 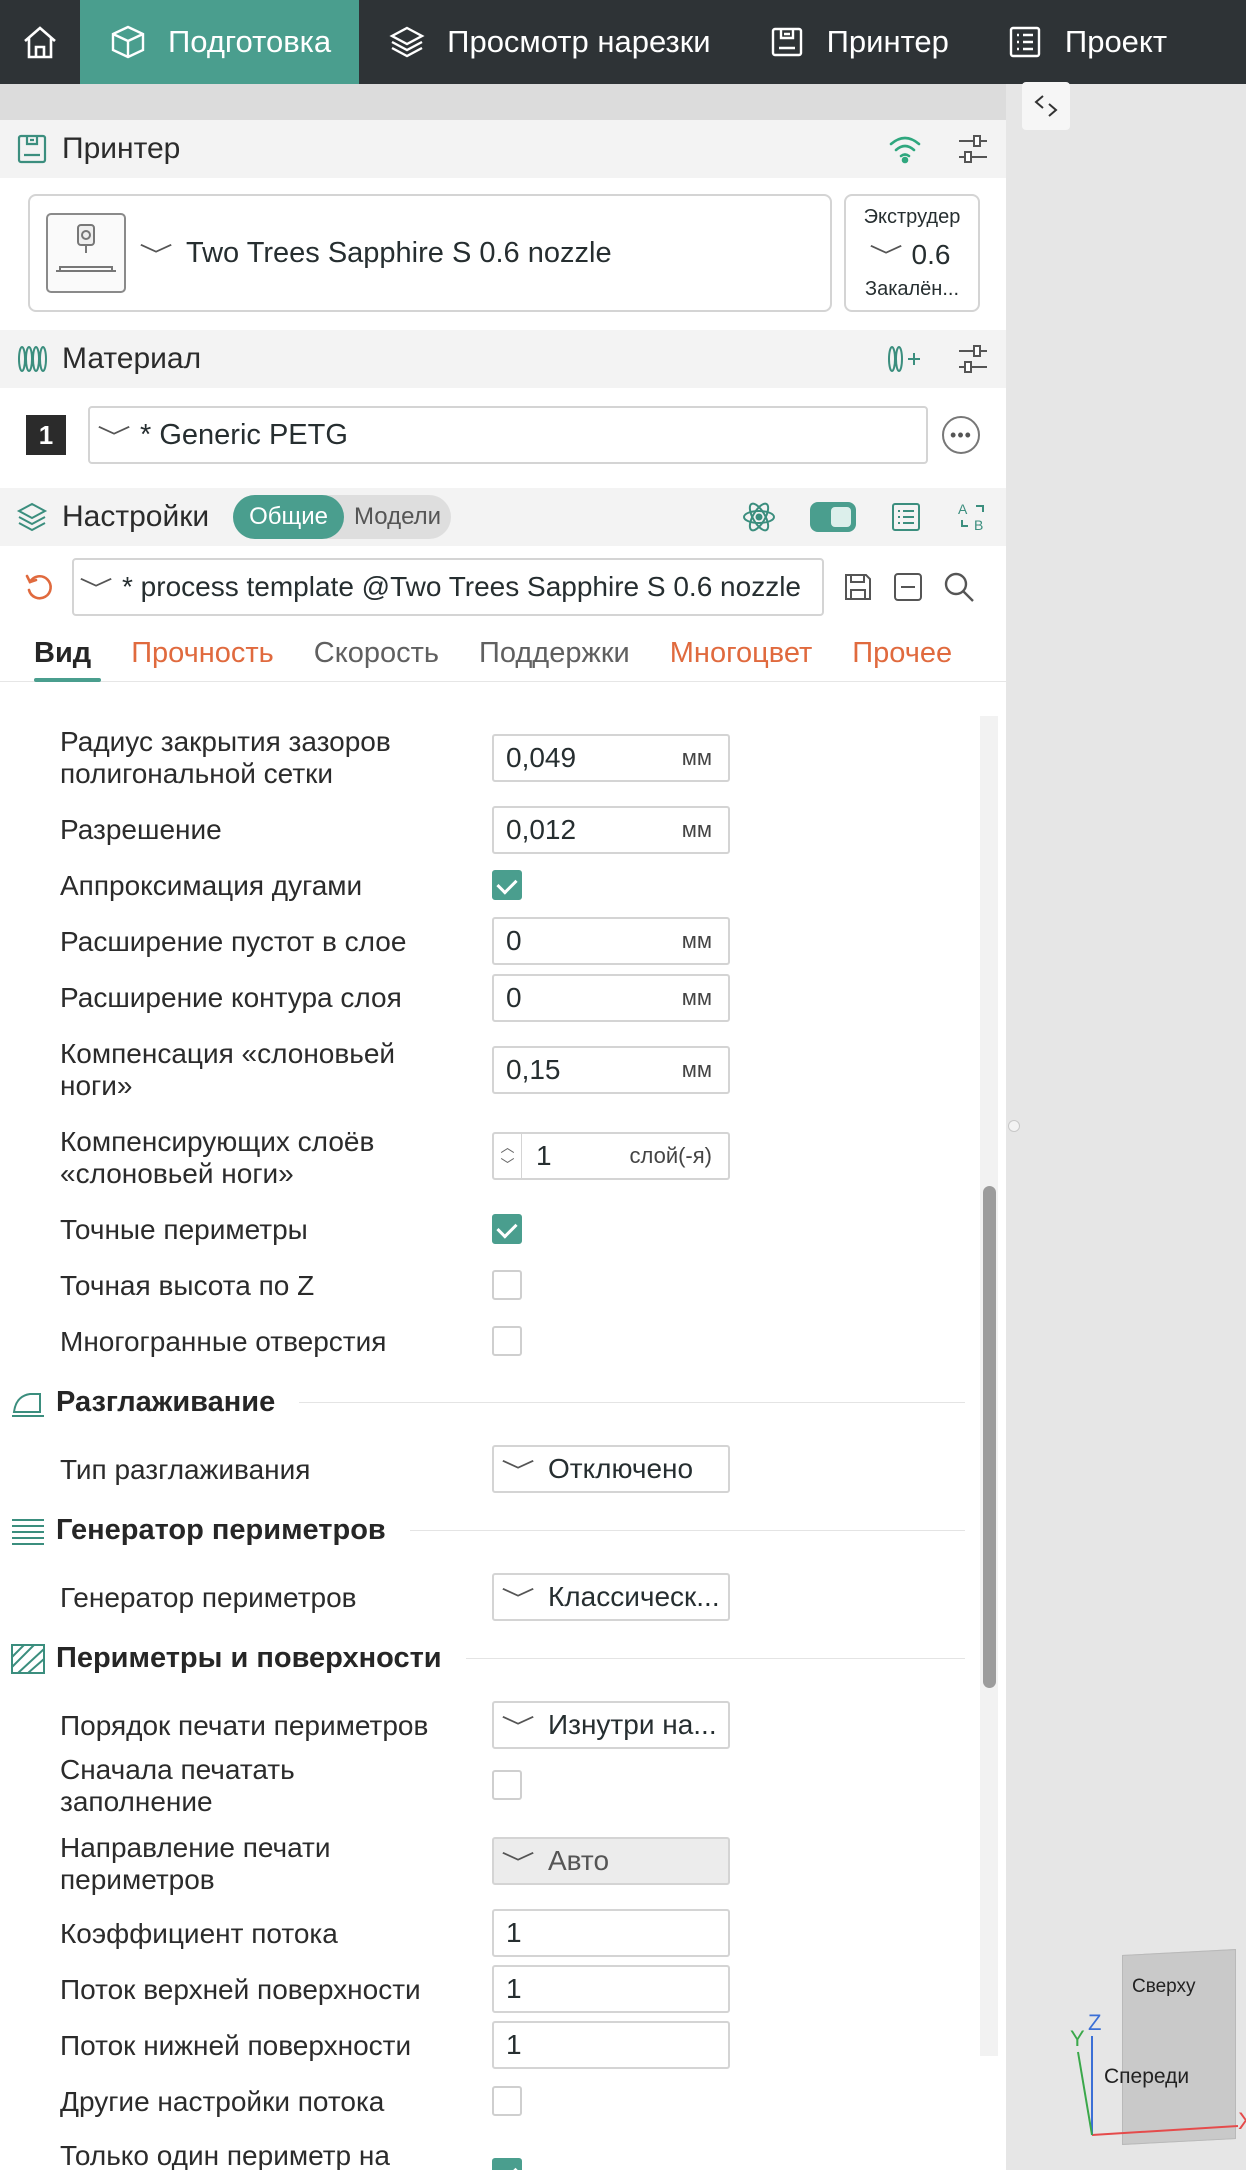 What do you see at coordinates (508, 1156) in the screenshot?
I see `stepper-arrows: ︿ ﹀` at bounding box center [508, 1156].